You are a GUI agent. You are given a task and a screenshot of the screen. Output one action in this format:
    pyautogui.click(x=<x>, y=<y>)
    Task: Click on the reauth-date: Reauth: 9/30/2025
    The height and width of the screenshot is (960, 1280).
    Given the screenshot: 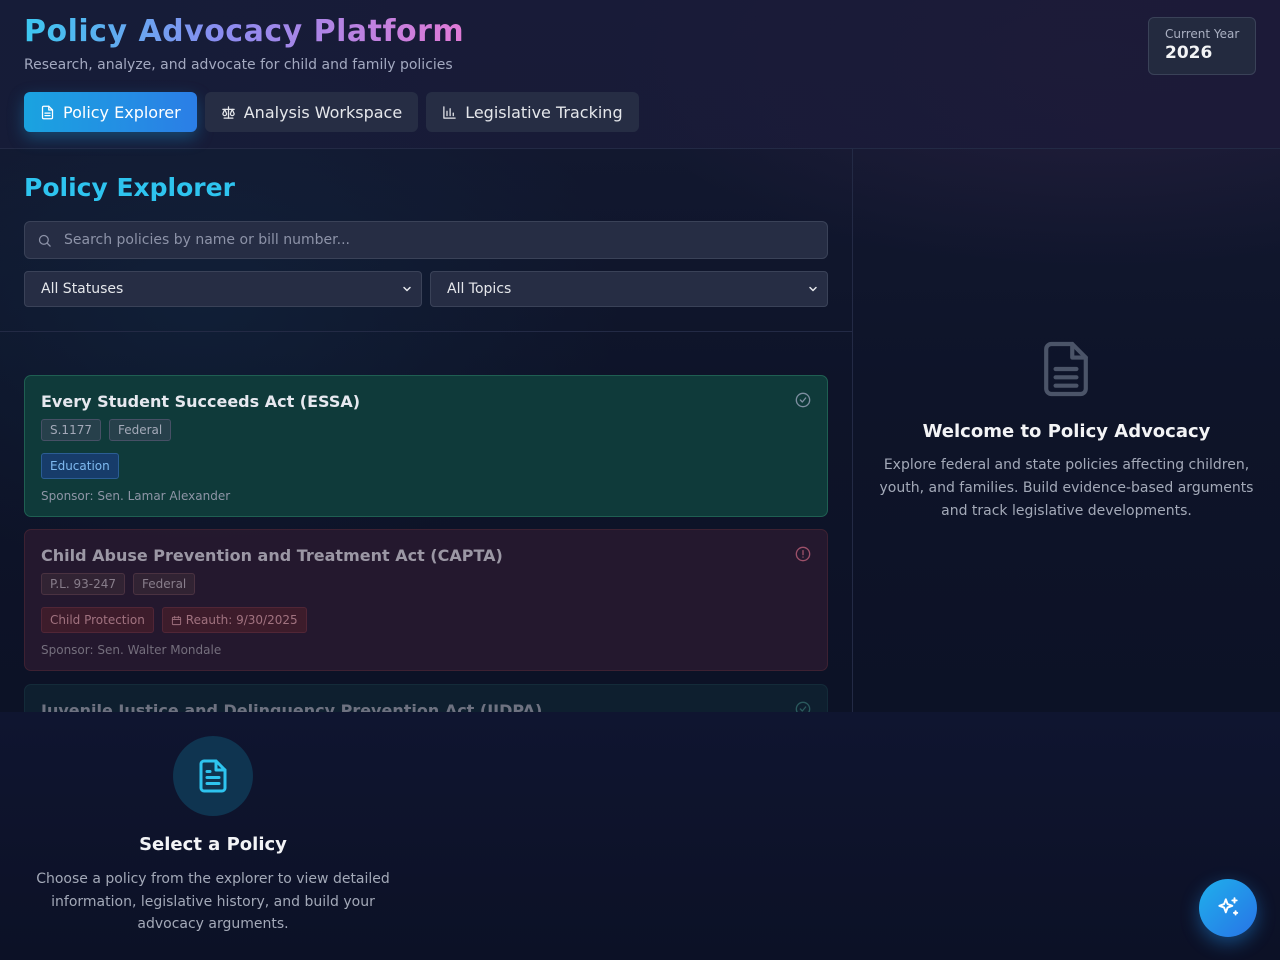 What is the action you would take?
    pyautogui.click(x=241, y=620)
    